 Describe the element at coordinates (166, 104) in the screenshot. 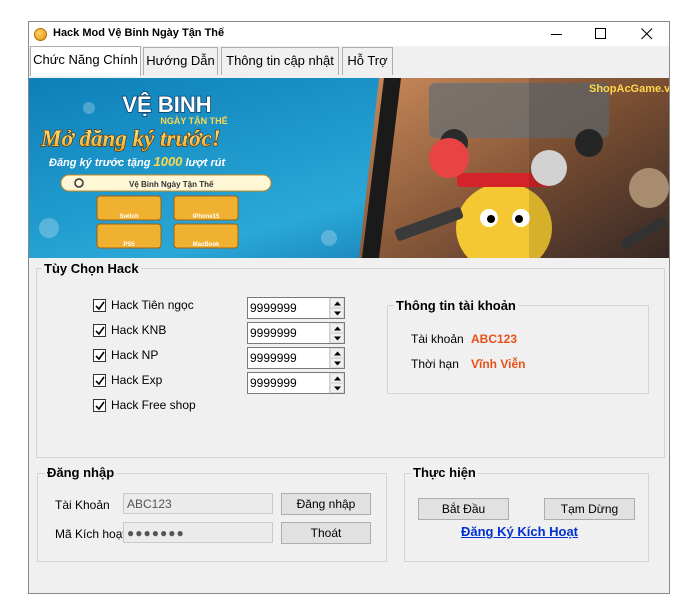

I see `banner-logo-title: VỆ BINH` at that location.